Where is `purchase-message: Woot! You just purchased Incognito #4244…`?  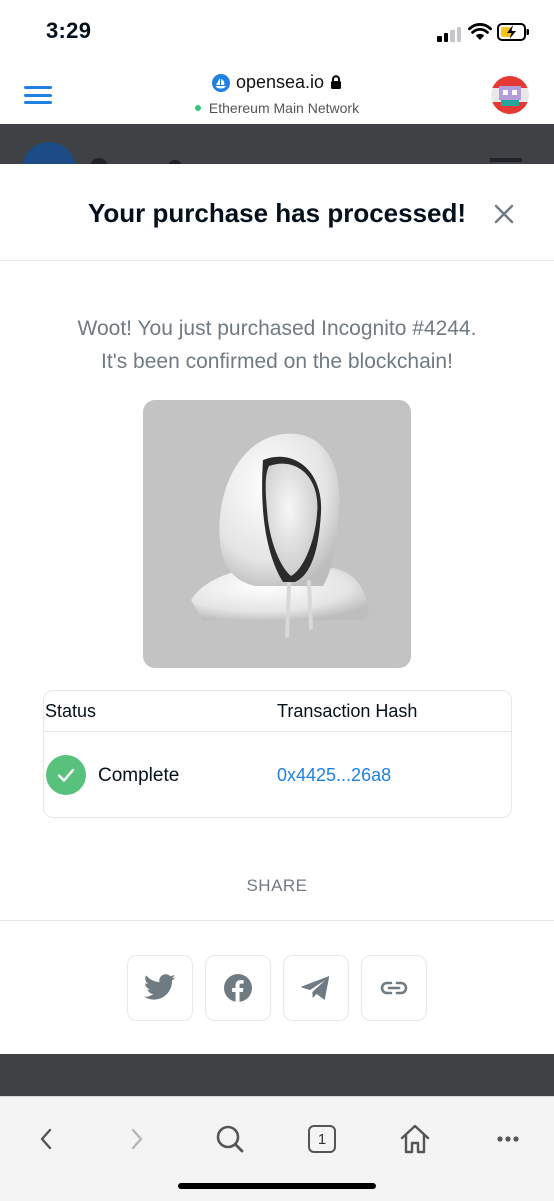 purchase-message: Woot! You just purchased Incognito #4244… is located at coordinates (277, 345).